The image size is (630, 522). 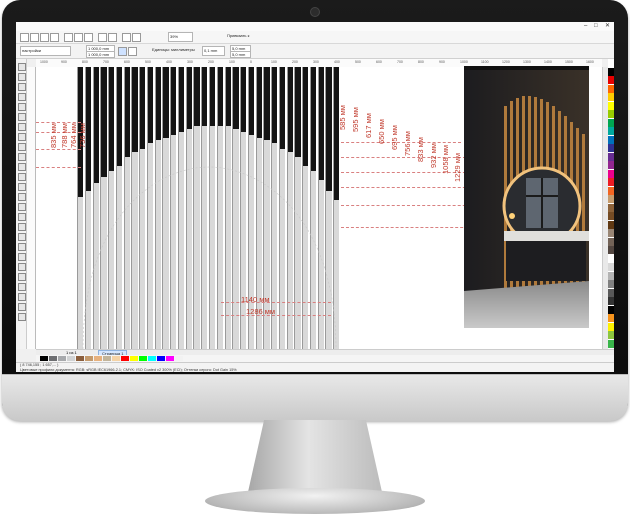 What do you see at coordinates (132, 51) in the screenshot?
I see `landscape-icon` at bounding box center [132, 51].